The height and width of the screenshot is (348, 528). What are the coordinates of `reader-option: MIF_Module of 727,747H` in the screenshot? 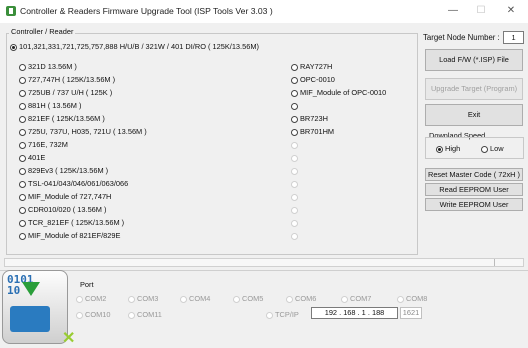 It's located at (65, 197).